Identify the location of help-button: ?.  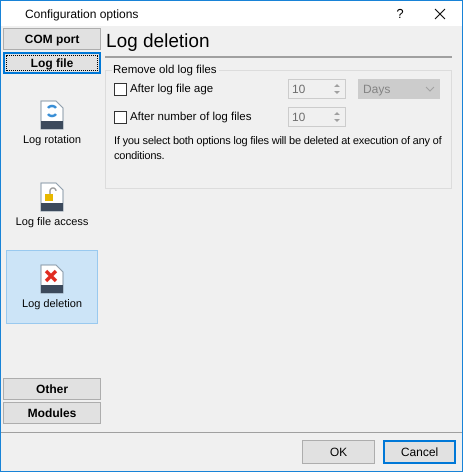
(400, 13).